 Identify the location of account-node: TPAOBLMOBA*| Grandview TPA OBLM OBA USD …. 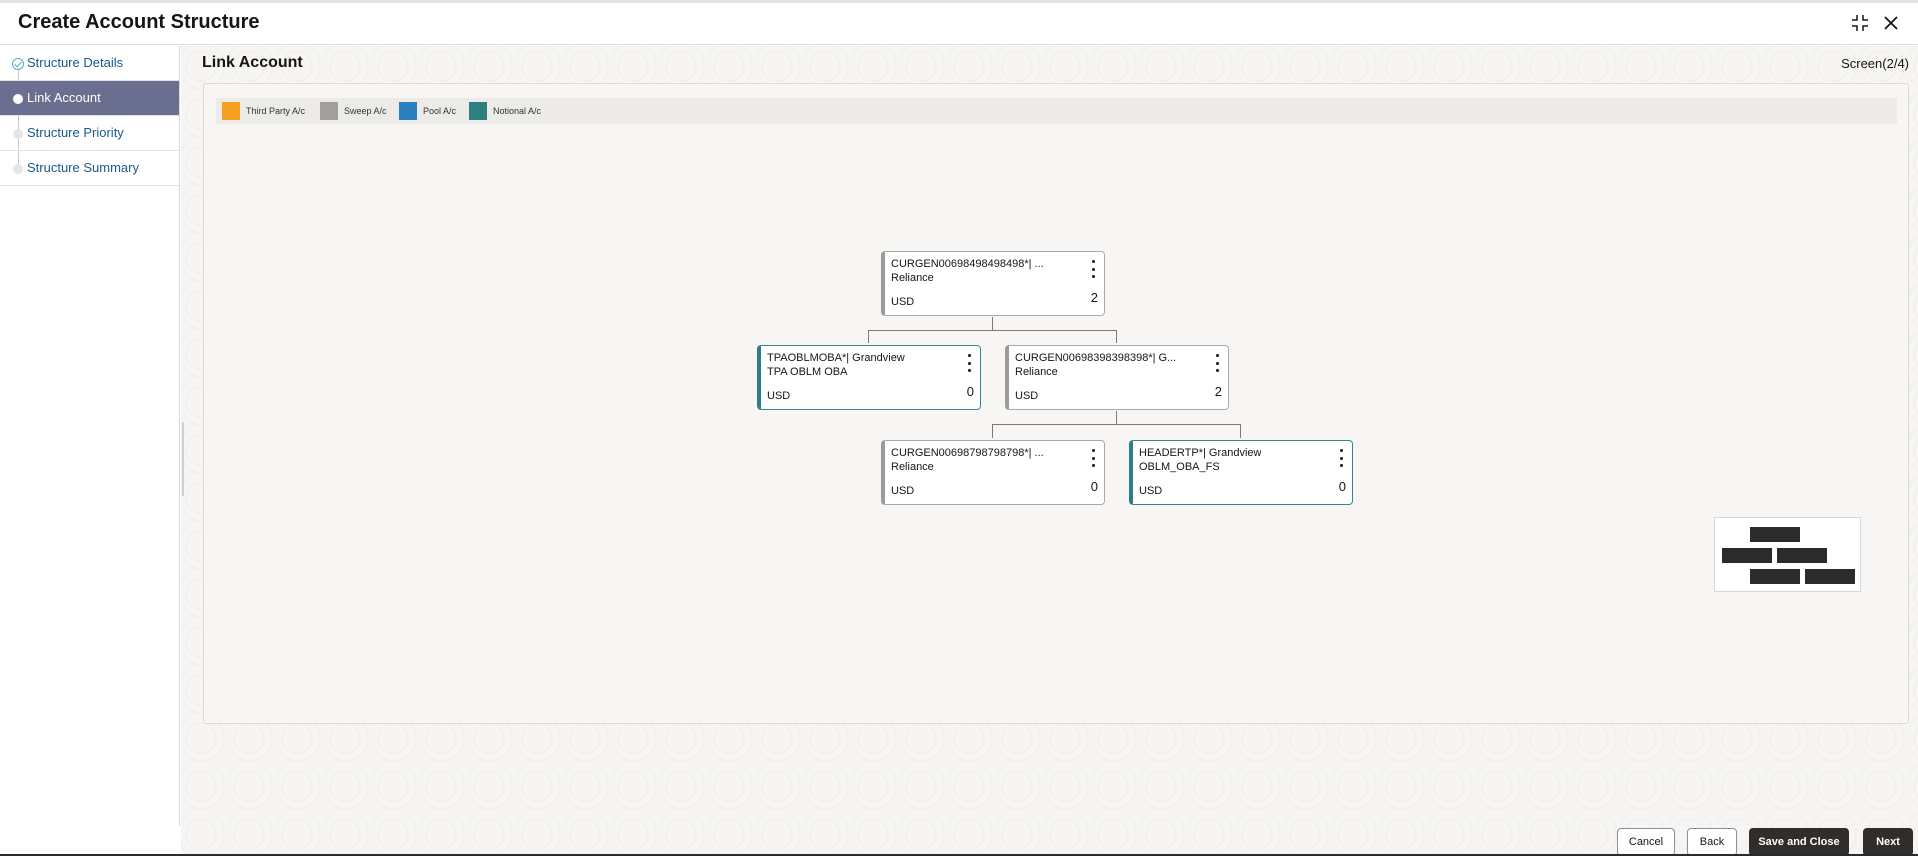
(869, 377).